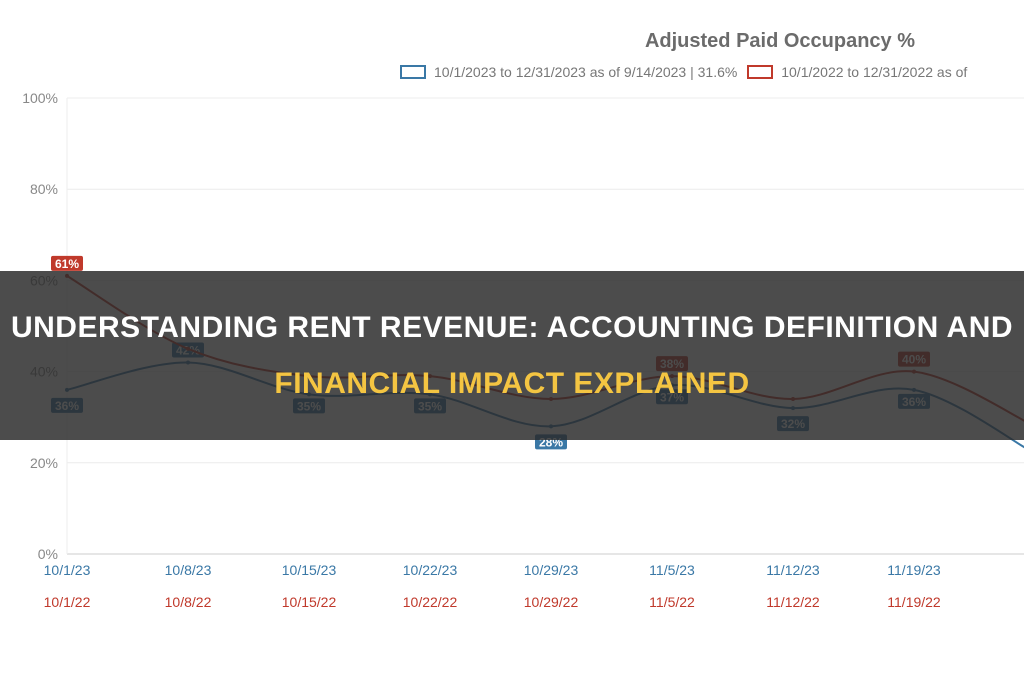 This screenshot has width=1024, height=680. Describe the element at coordinates (551, 570) in the screenshot. I see `x-tick-label-current: 10/29/23` at that location.